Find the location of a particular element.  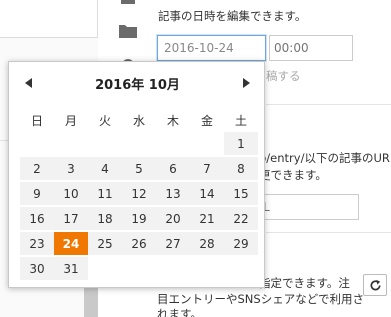

weekday-header-row: 日 月 火 水 木 金 土 is located at coordinates (139, 120).